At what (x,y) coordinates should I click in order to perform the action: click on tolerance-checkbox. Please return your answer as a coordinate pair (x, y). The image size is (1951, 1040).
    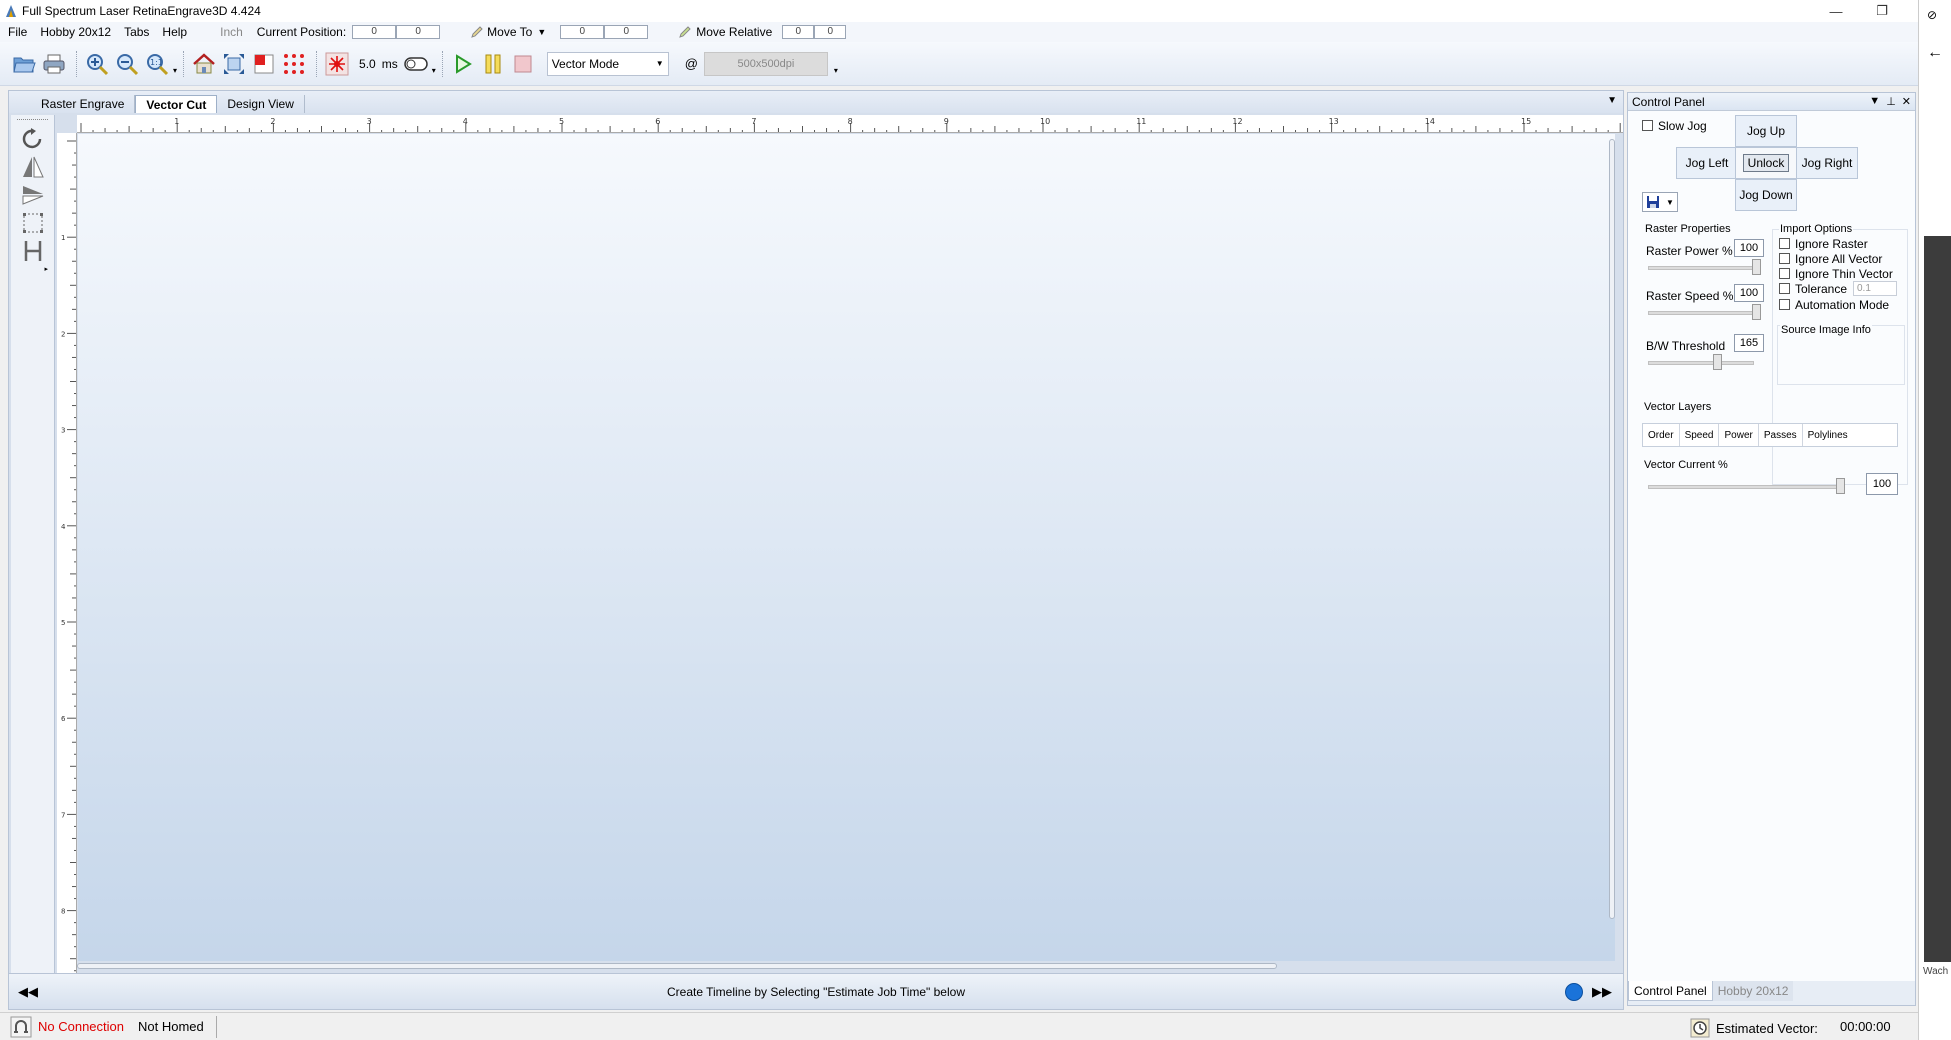
    Looking at the image, I should click on (1784, 288).